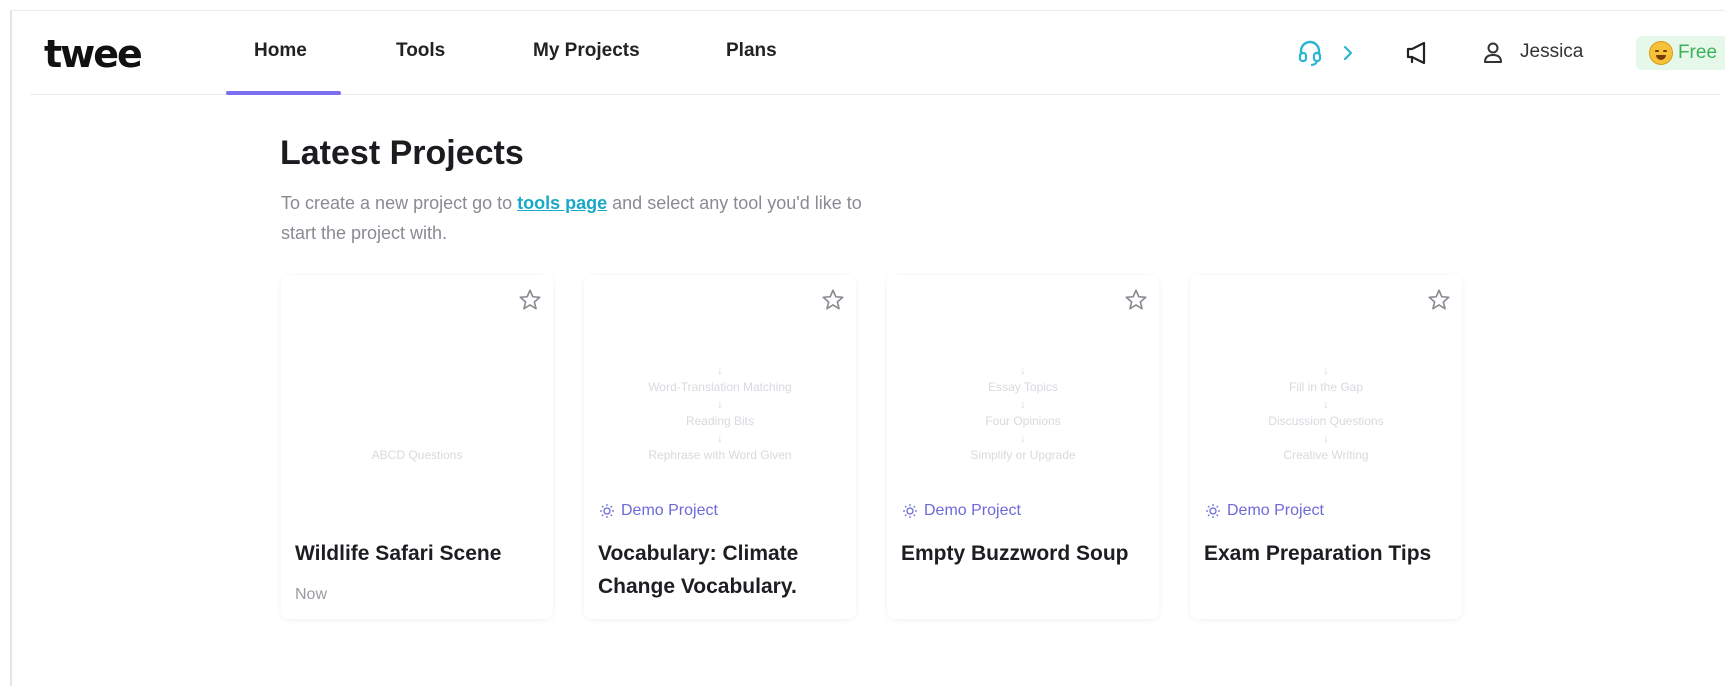 The height and width of the screenshot is (686, 1725). What do you see at coordinates (751, 51) in the screenshot?
I see `nav-plans: Plans` at bounding box center [751, 51].